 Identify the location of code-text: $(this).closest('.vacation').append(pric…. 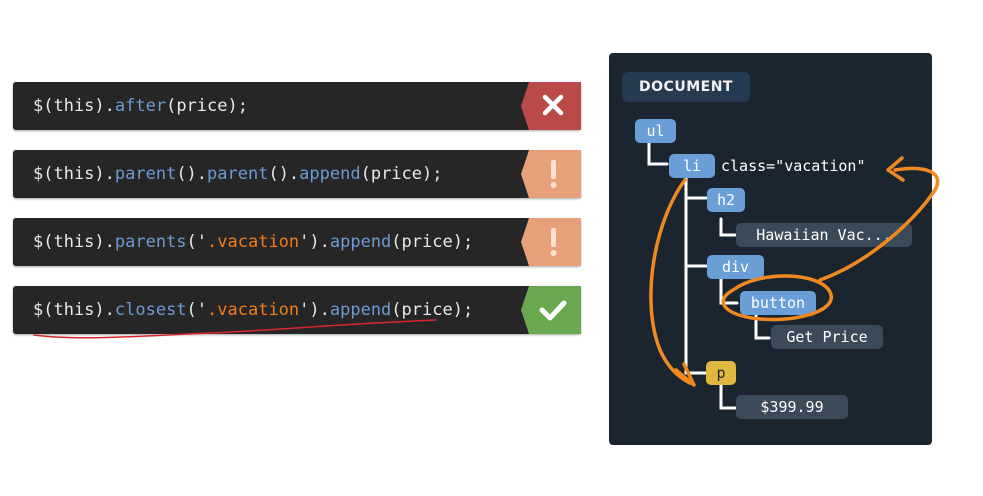
(253, 310).